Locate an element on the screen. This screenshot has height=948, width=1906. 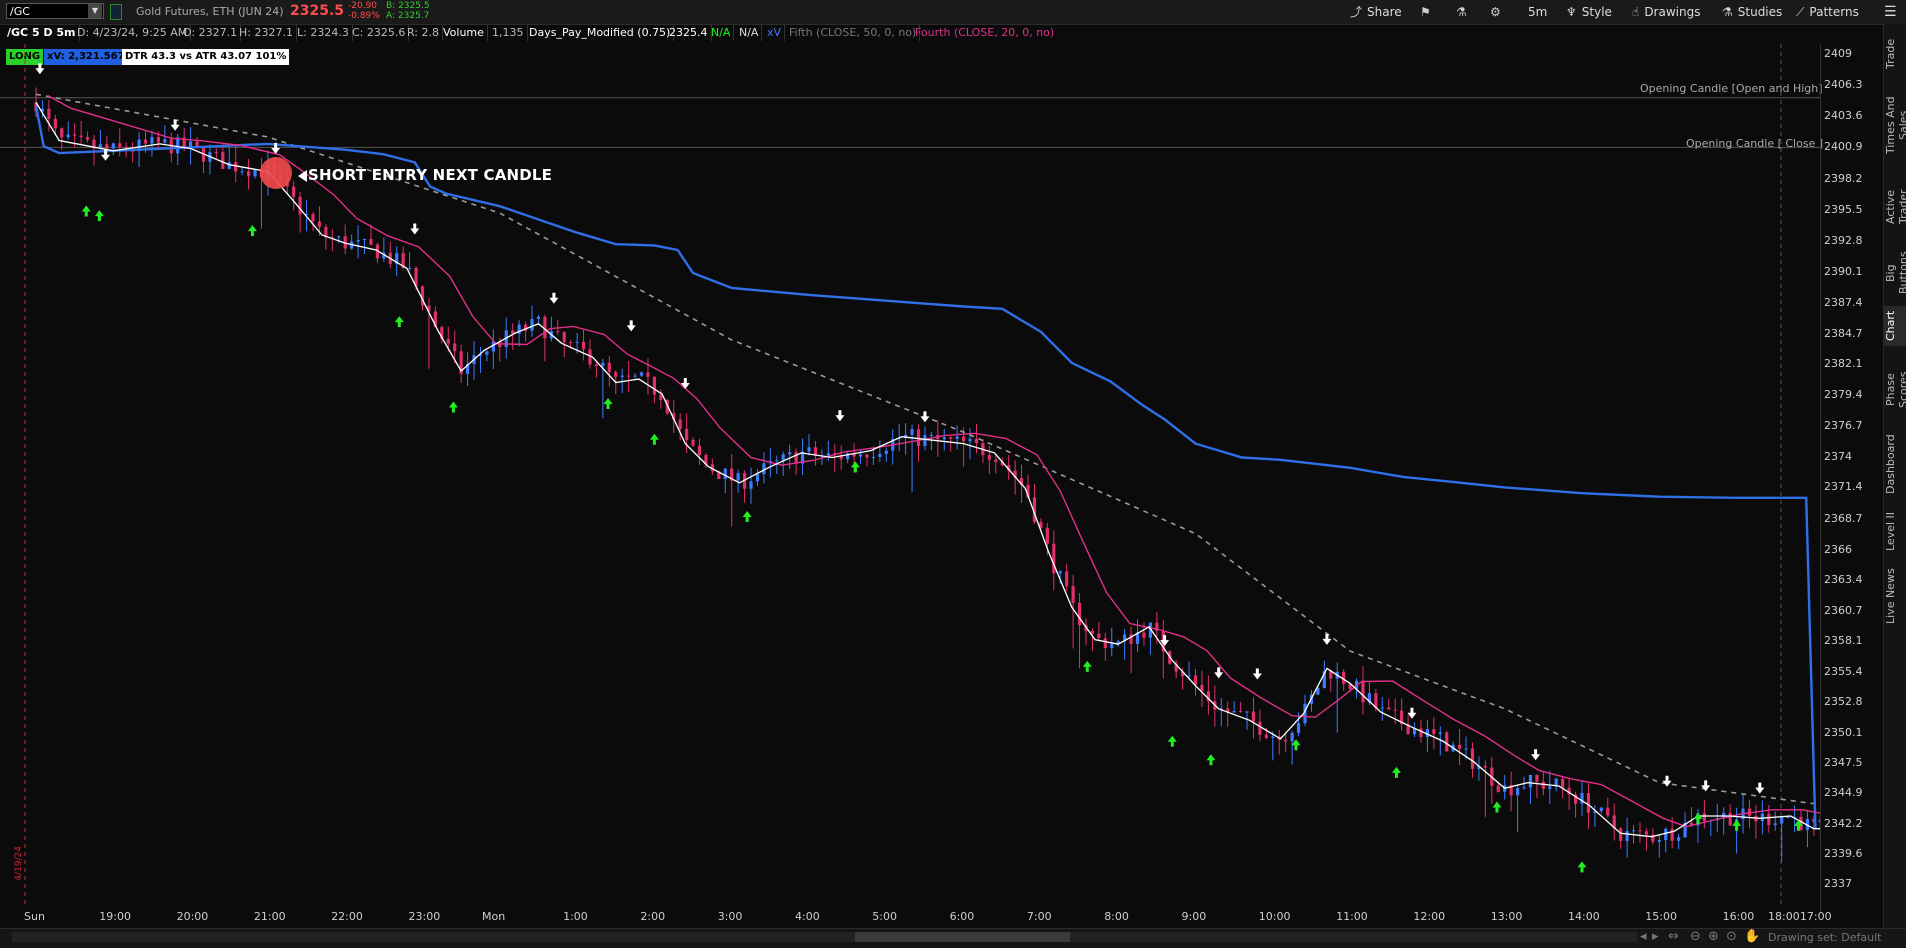
menu-button: ☰ is located at coordinates (1890, 12).